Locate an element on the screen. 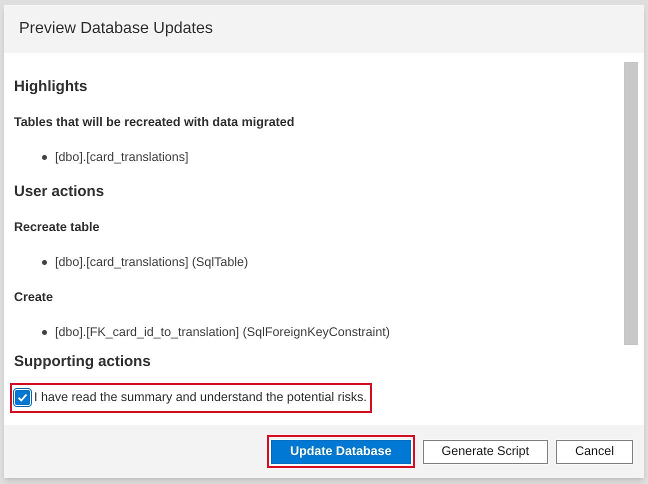 The height and width of the screenshot is (484, 648). group-title: Create is located at coordinates (33, 297).